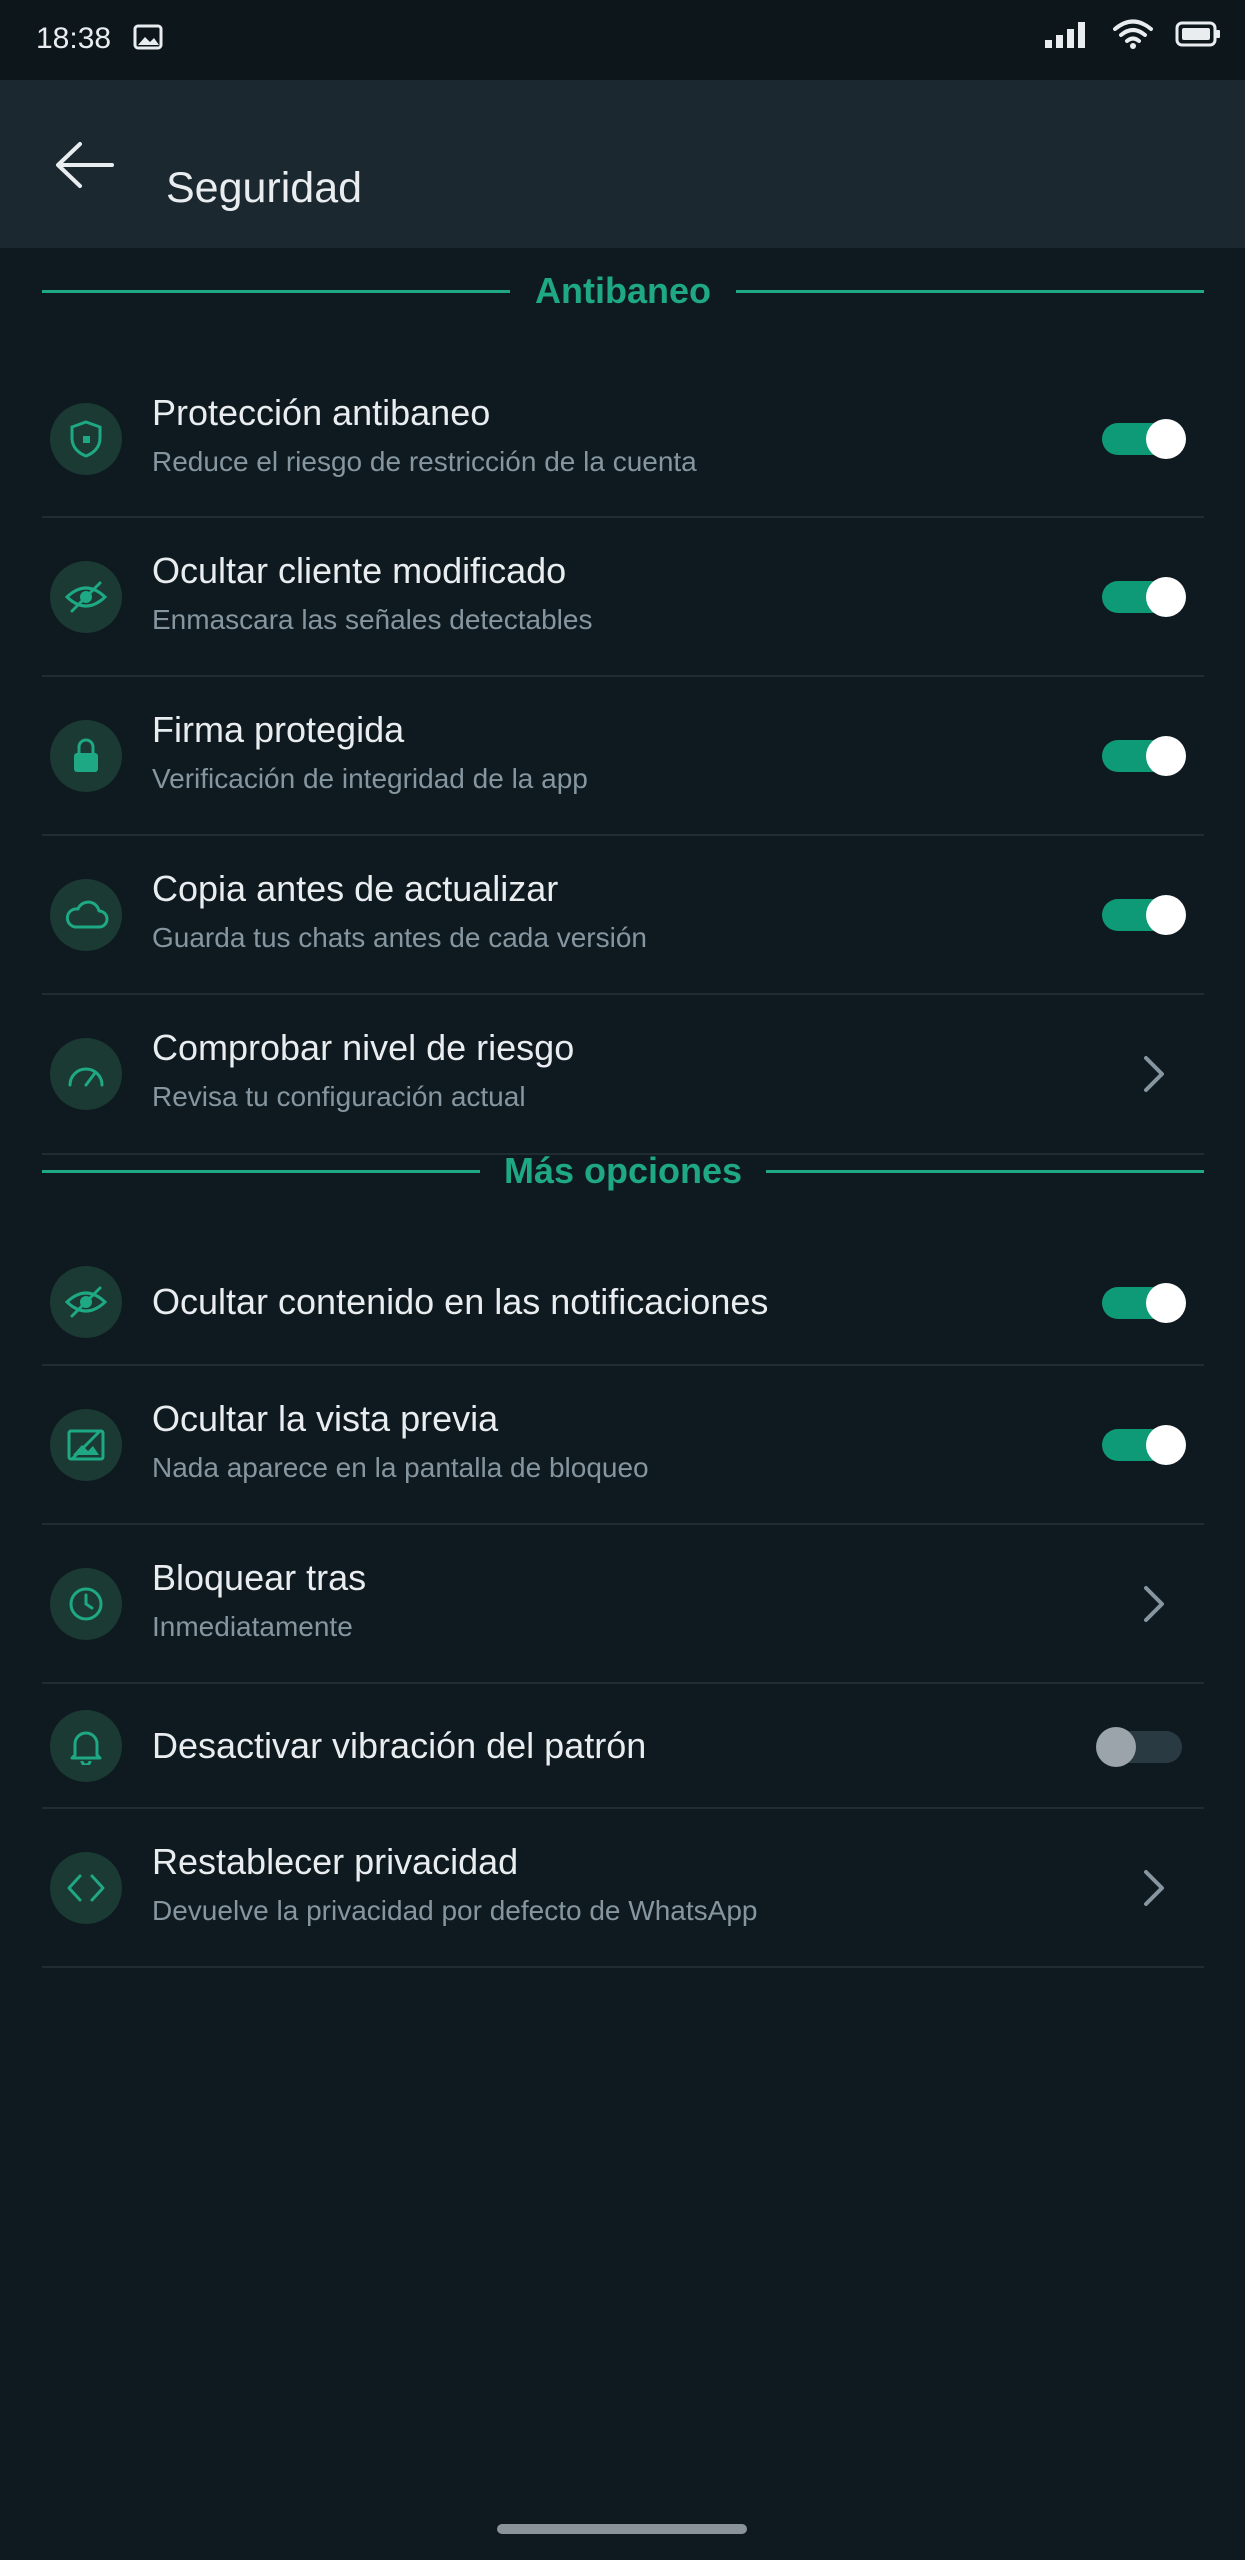  Describe the element at coordinates (622, 2529) in the screenshot. I see `home-indicator` at that location.